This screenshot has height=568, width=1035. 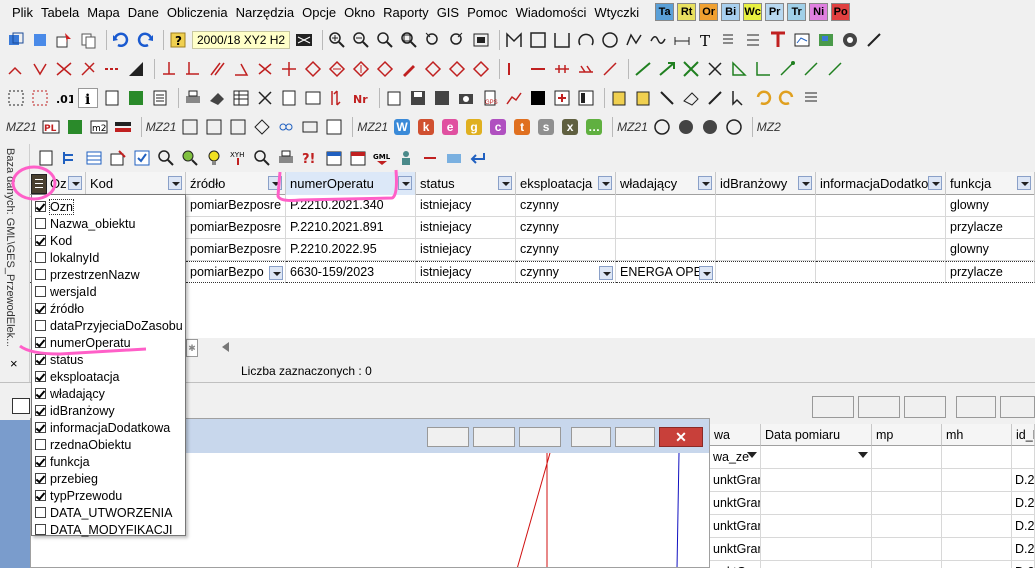 What do you see at coordinates (108, 461) in the screenshot?
I see `column-chooser-item: funkcja` at bounding box center [108, 461].